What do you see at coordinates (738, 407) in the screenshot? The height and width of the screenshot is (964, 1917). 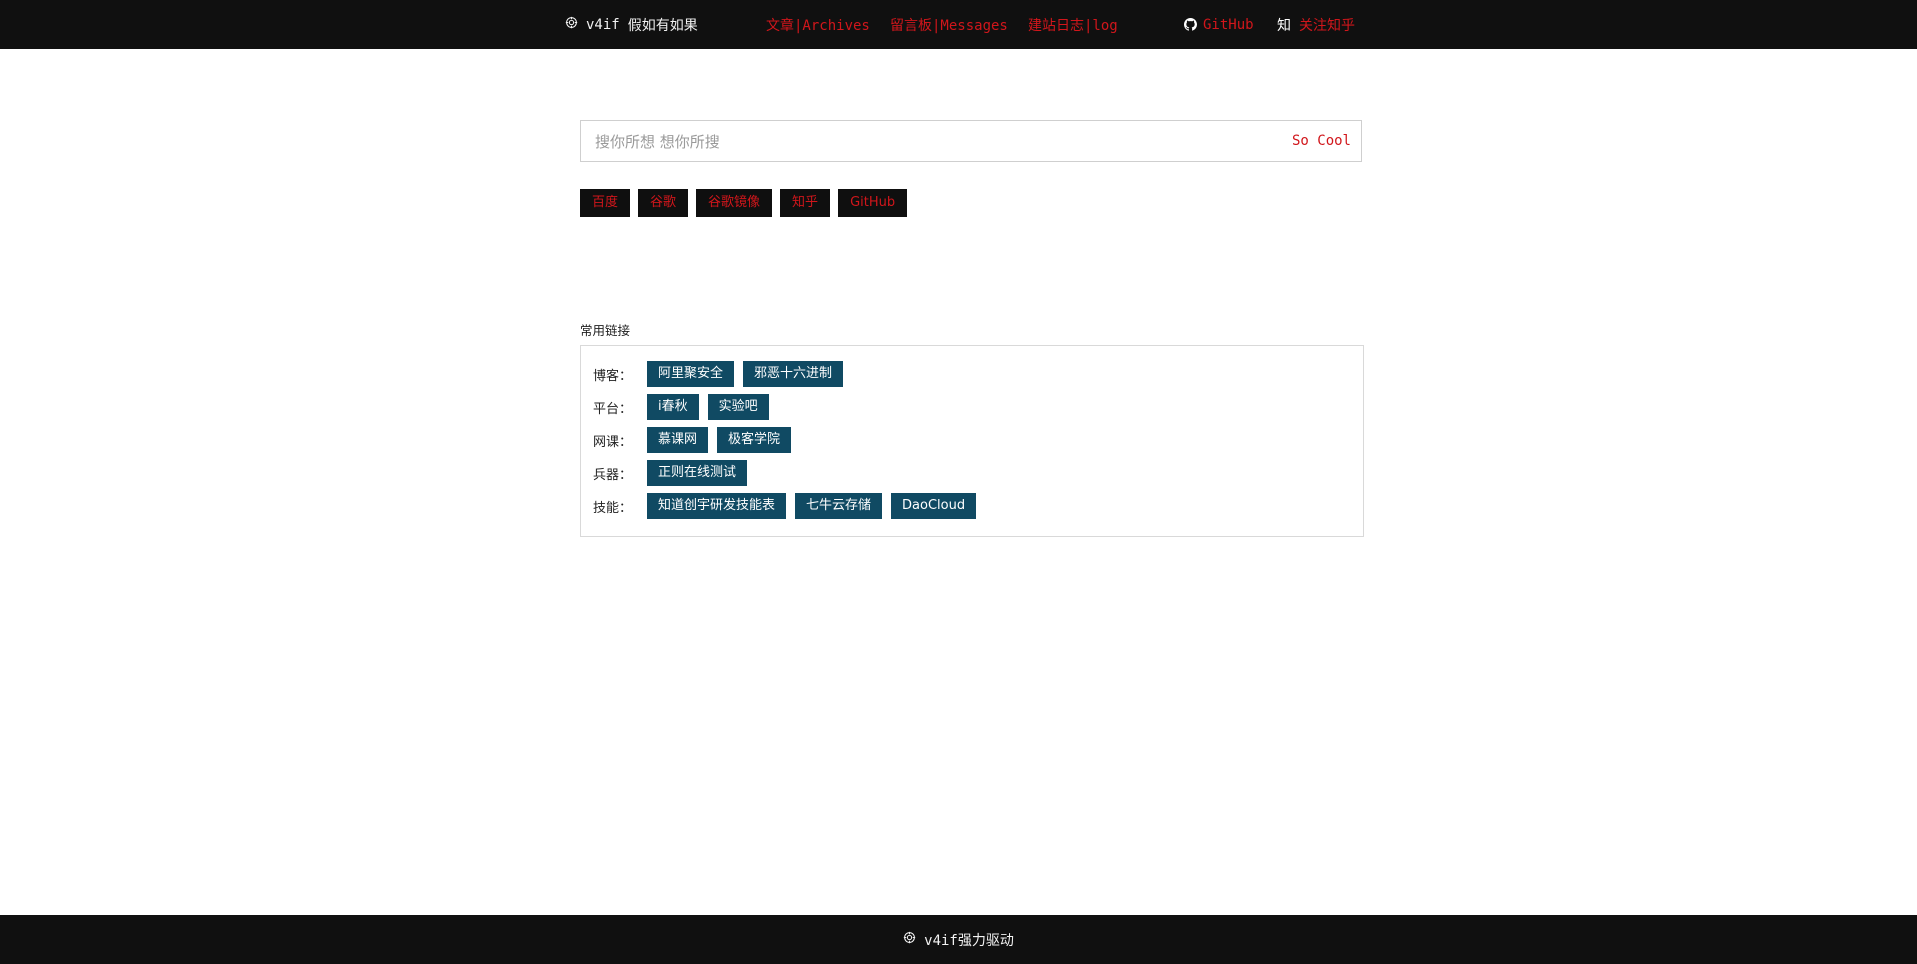 I see `link-chip: 实验吧` at bounding box center [738, 407].